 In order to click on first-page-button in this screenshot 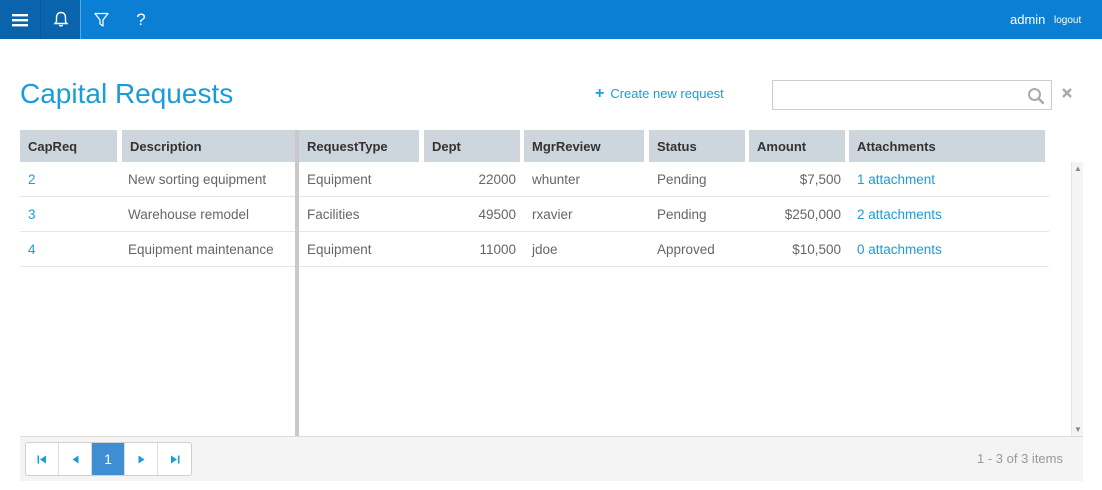, I will do `click(42, 459)`.